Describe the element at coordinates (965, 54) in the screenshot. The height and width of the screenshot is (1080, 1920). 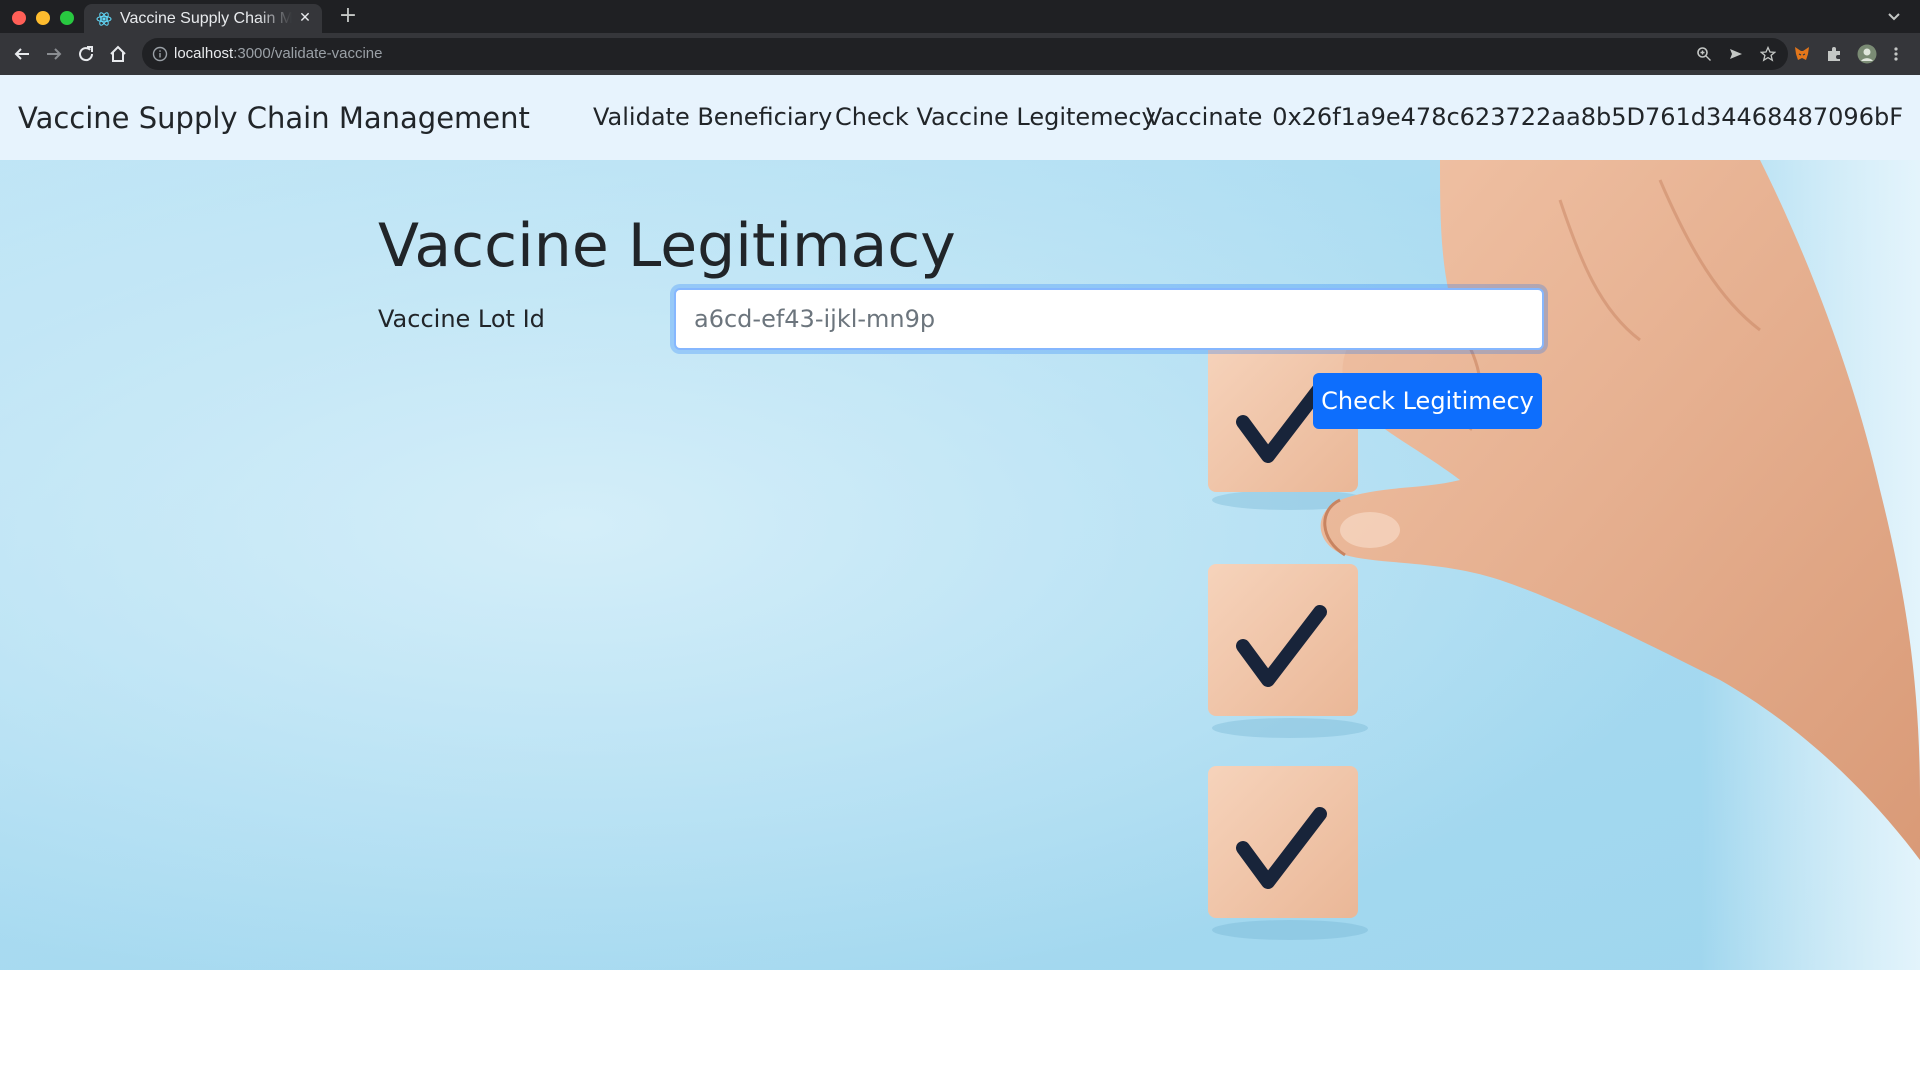
I see `address-bar: localhost:3000/validate-vaccine` at that location.